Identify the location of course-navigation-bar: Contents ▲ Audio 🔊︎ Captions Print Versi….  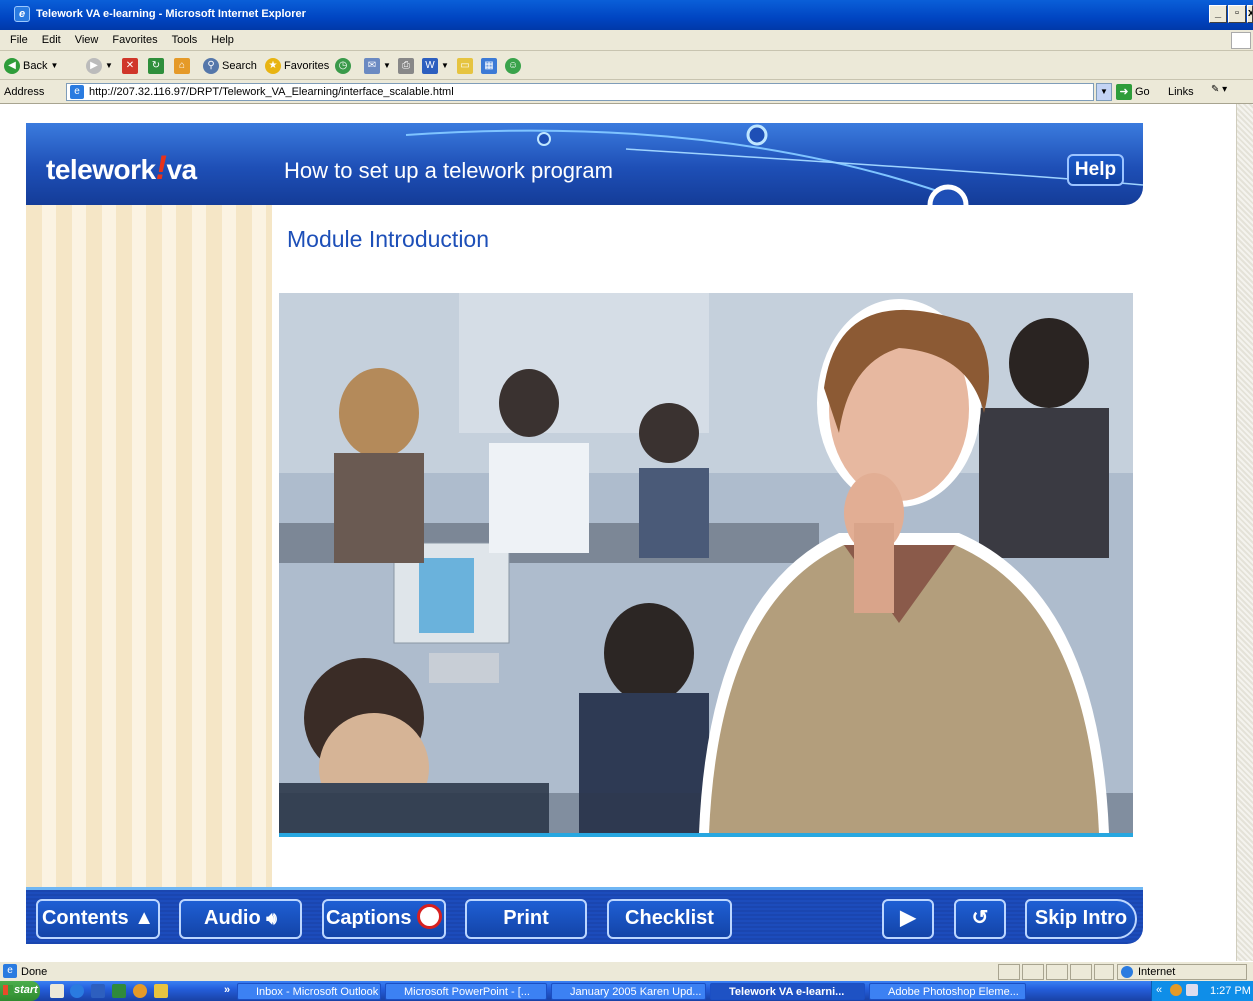
(584, 924).